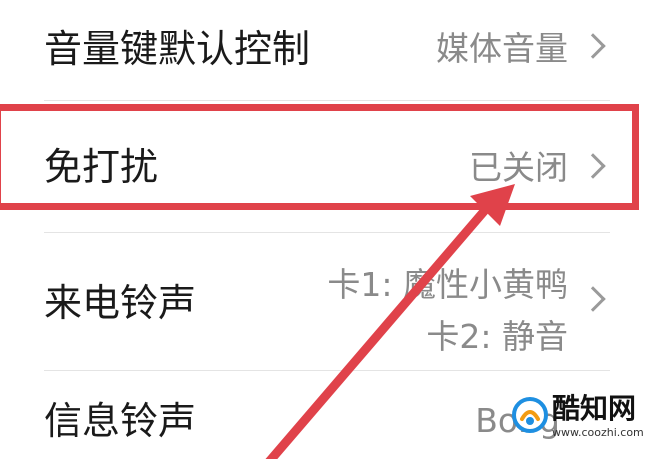  I want to click on setting-value-ringtone-sim1: 卡1: 魔性小黄鸭, so click(447, 284).